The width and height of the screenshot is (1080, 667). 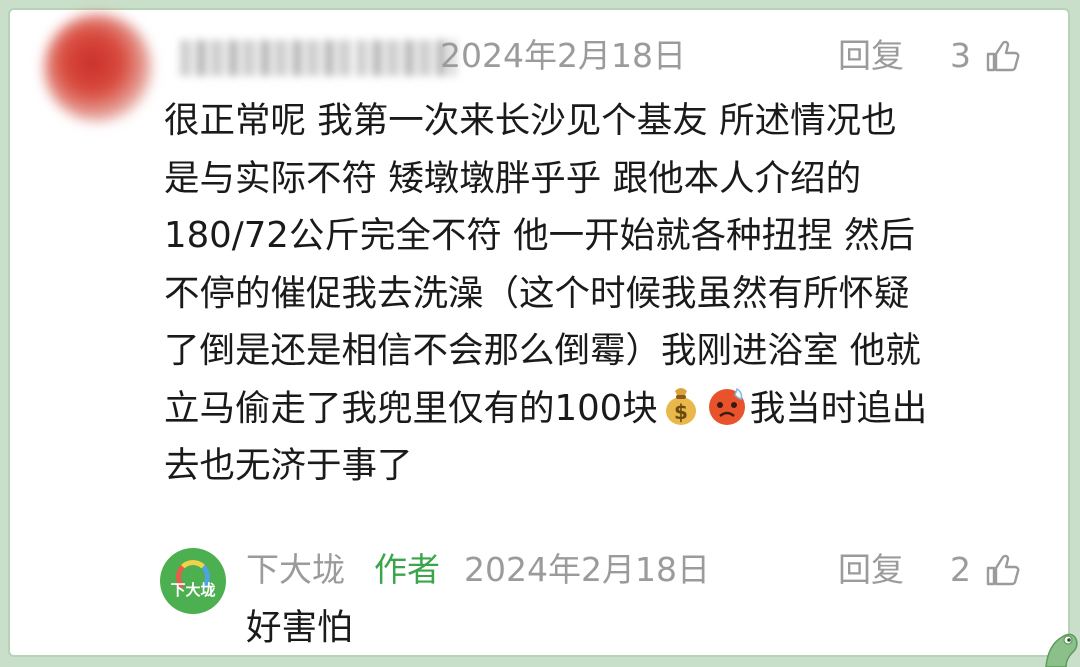 What do you see at coordinates (407, 569) in the screenshot?
I see `author-badge: 作者` at bounding box center [407, 569].